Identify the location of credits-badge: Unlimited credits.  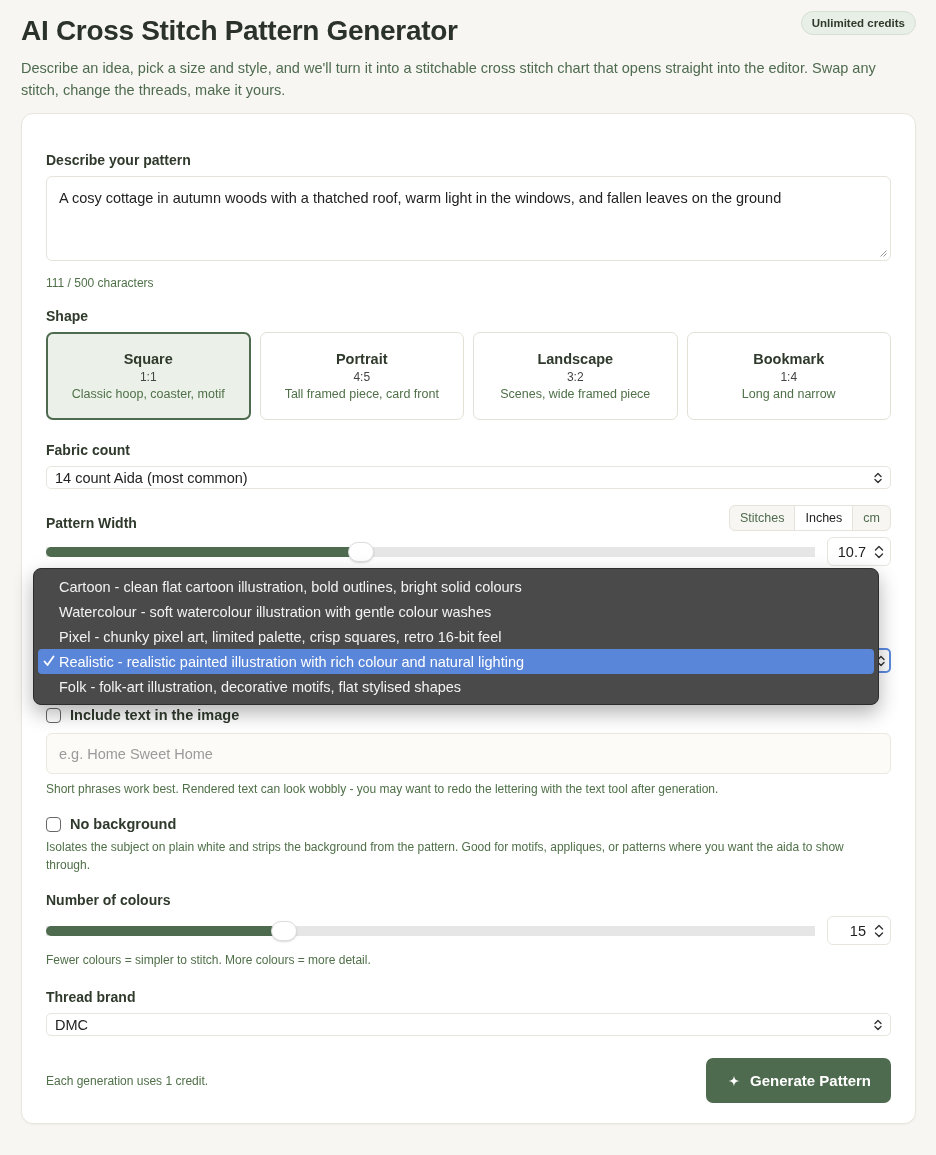
(858, 23).